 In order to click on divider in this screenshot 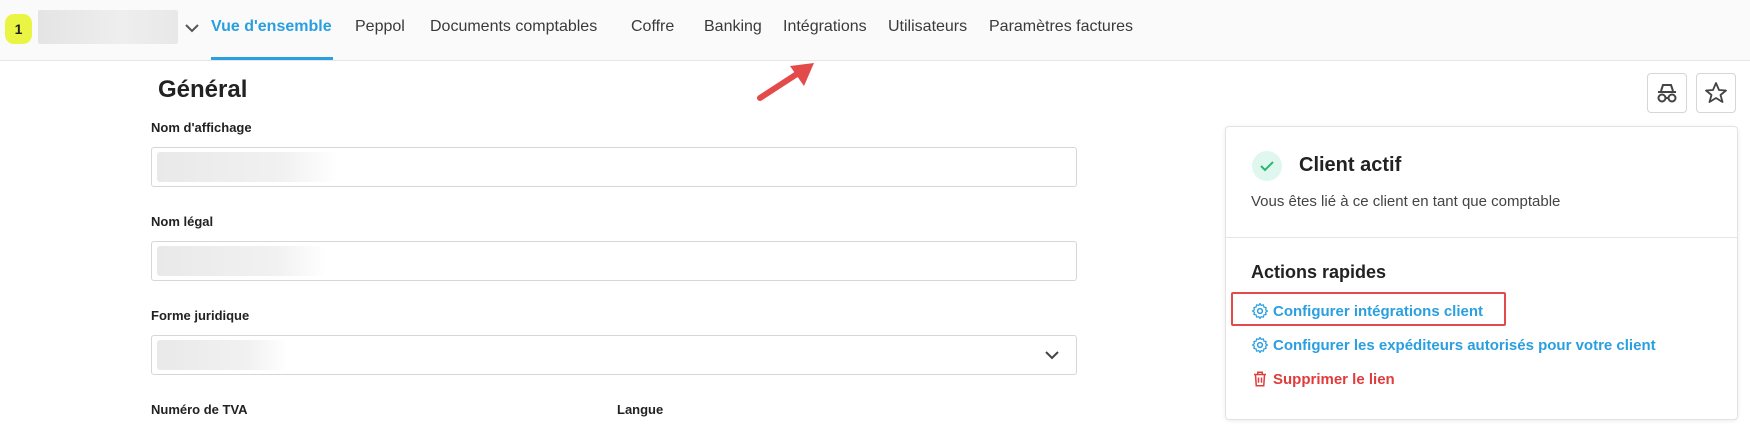, I will do `click(1481, 237)`.